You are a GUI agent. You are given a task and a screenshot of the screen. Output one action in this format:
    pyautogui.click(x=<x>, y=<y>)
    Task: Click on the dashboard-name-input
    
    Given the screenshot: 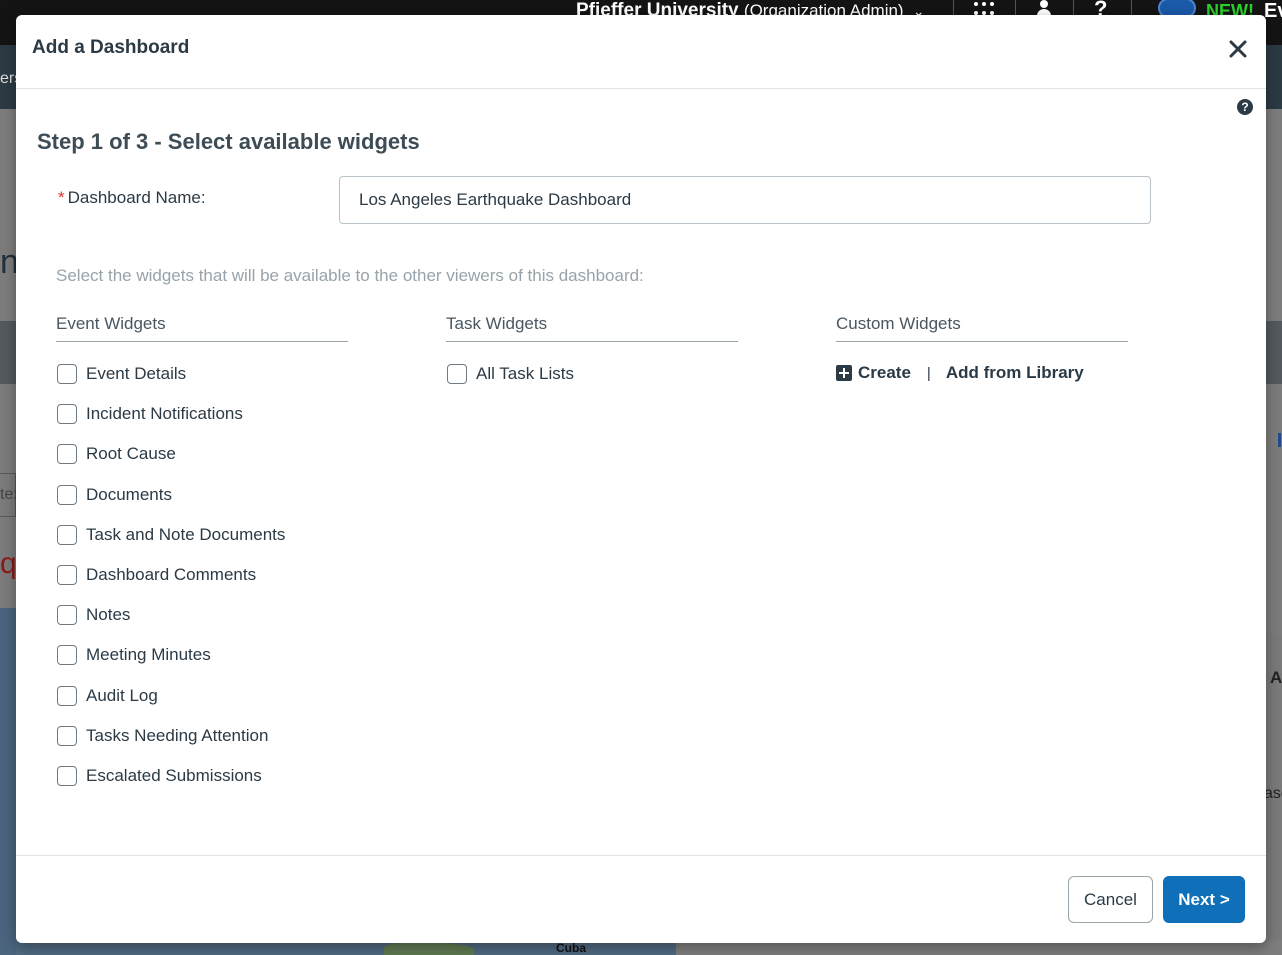 What is the action you would take?
    pyautogui.click(x=745, y=200)
    